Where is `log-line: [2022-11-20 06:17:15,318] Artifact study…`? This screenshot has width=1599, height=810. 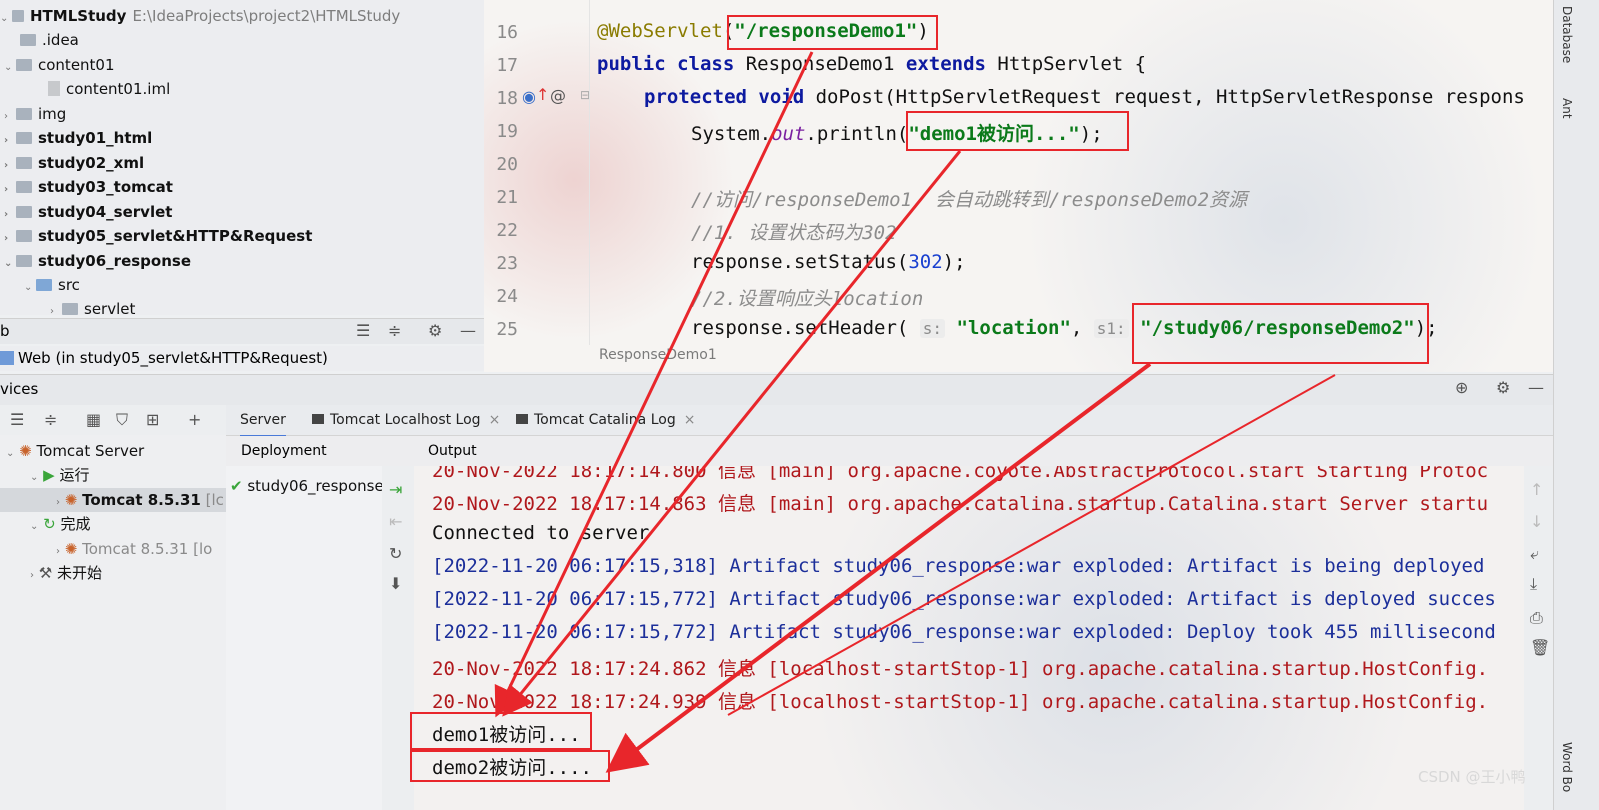
log-line: [2022-11-20 06:17:15,318] Artifact study… is located at coordinates (958, 566).